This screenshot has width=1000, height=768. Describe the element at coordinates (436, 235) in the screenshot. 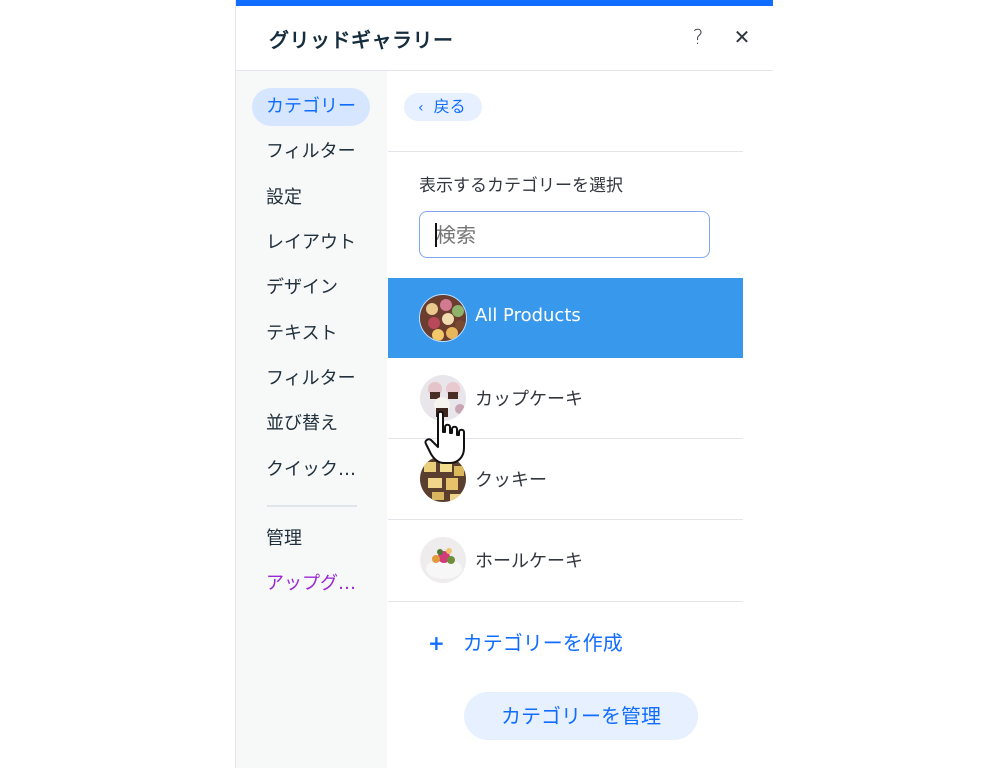

I see `text-caret` at that location.